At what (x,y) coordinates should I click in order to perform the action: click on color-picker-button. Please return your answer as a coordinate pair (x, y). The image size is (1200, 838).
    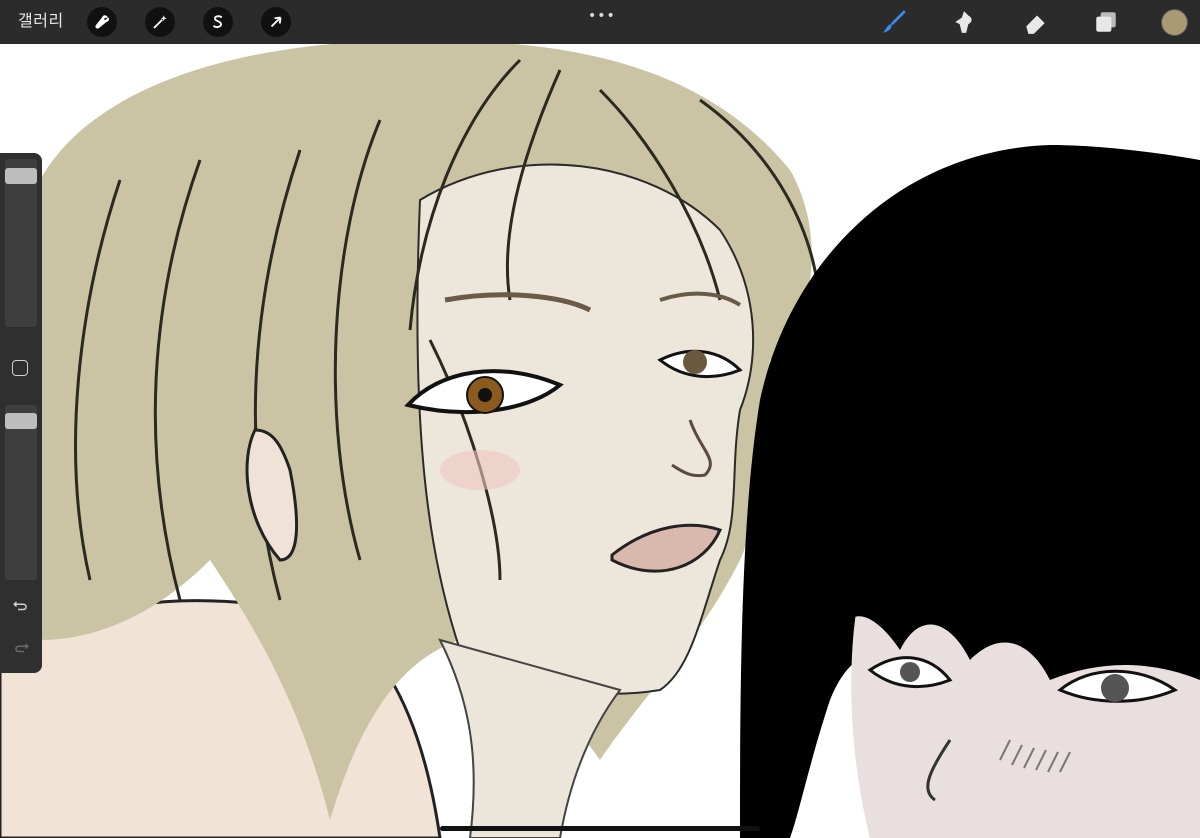
    Looking at the image, I should click on (1174, 22).